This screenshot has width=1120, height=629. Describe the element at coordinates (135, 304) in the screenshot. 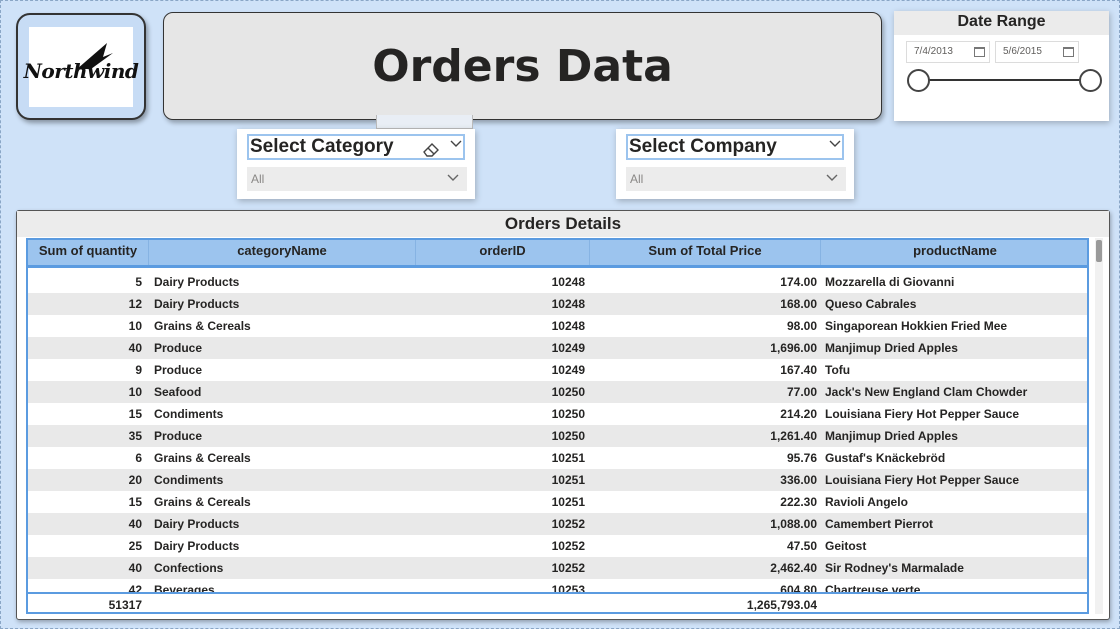

I see `row-quantity: 12` at that location.